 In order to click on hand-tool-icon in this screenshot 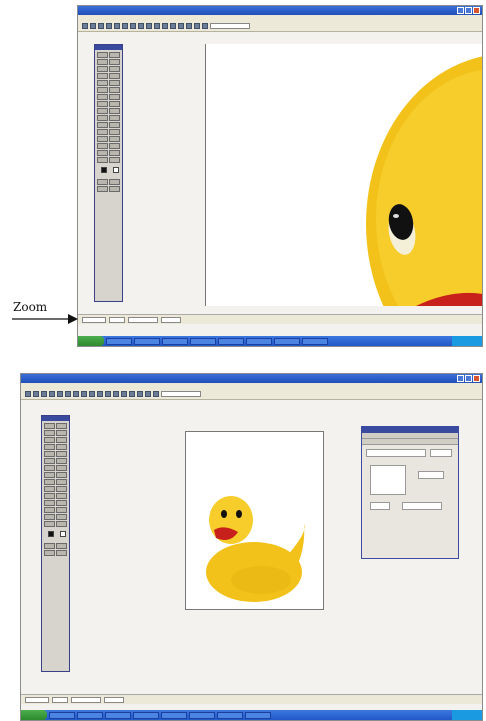, I will do `click(102, 125)`.